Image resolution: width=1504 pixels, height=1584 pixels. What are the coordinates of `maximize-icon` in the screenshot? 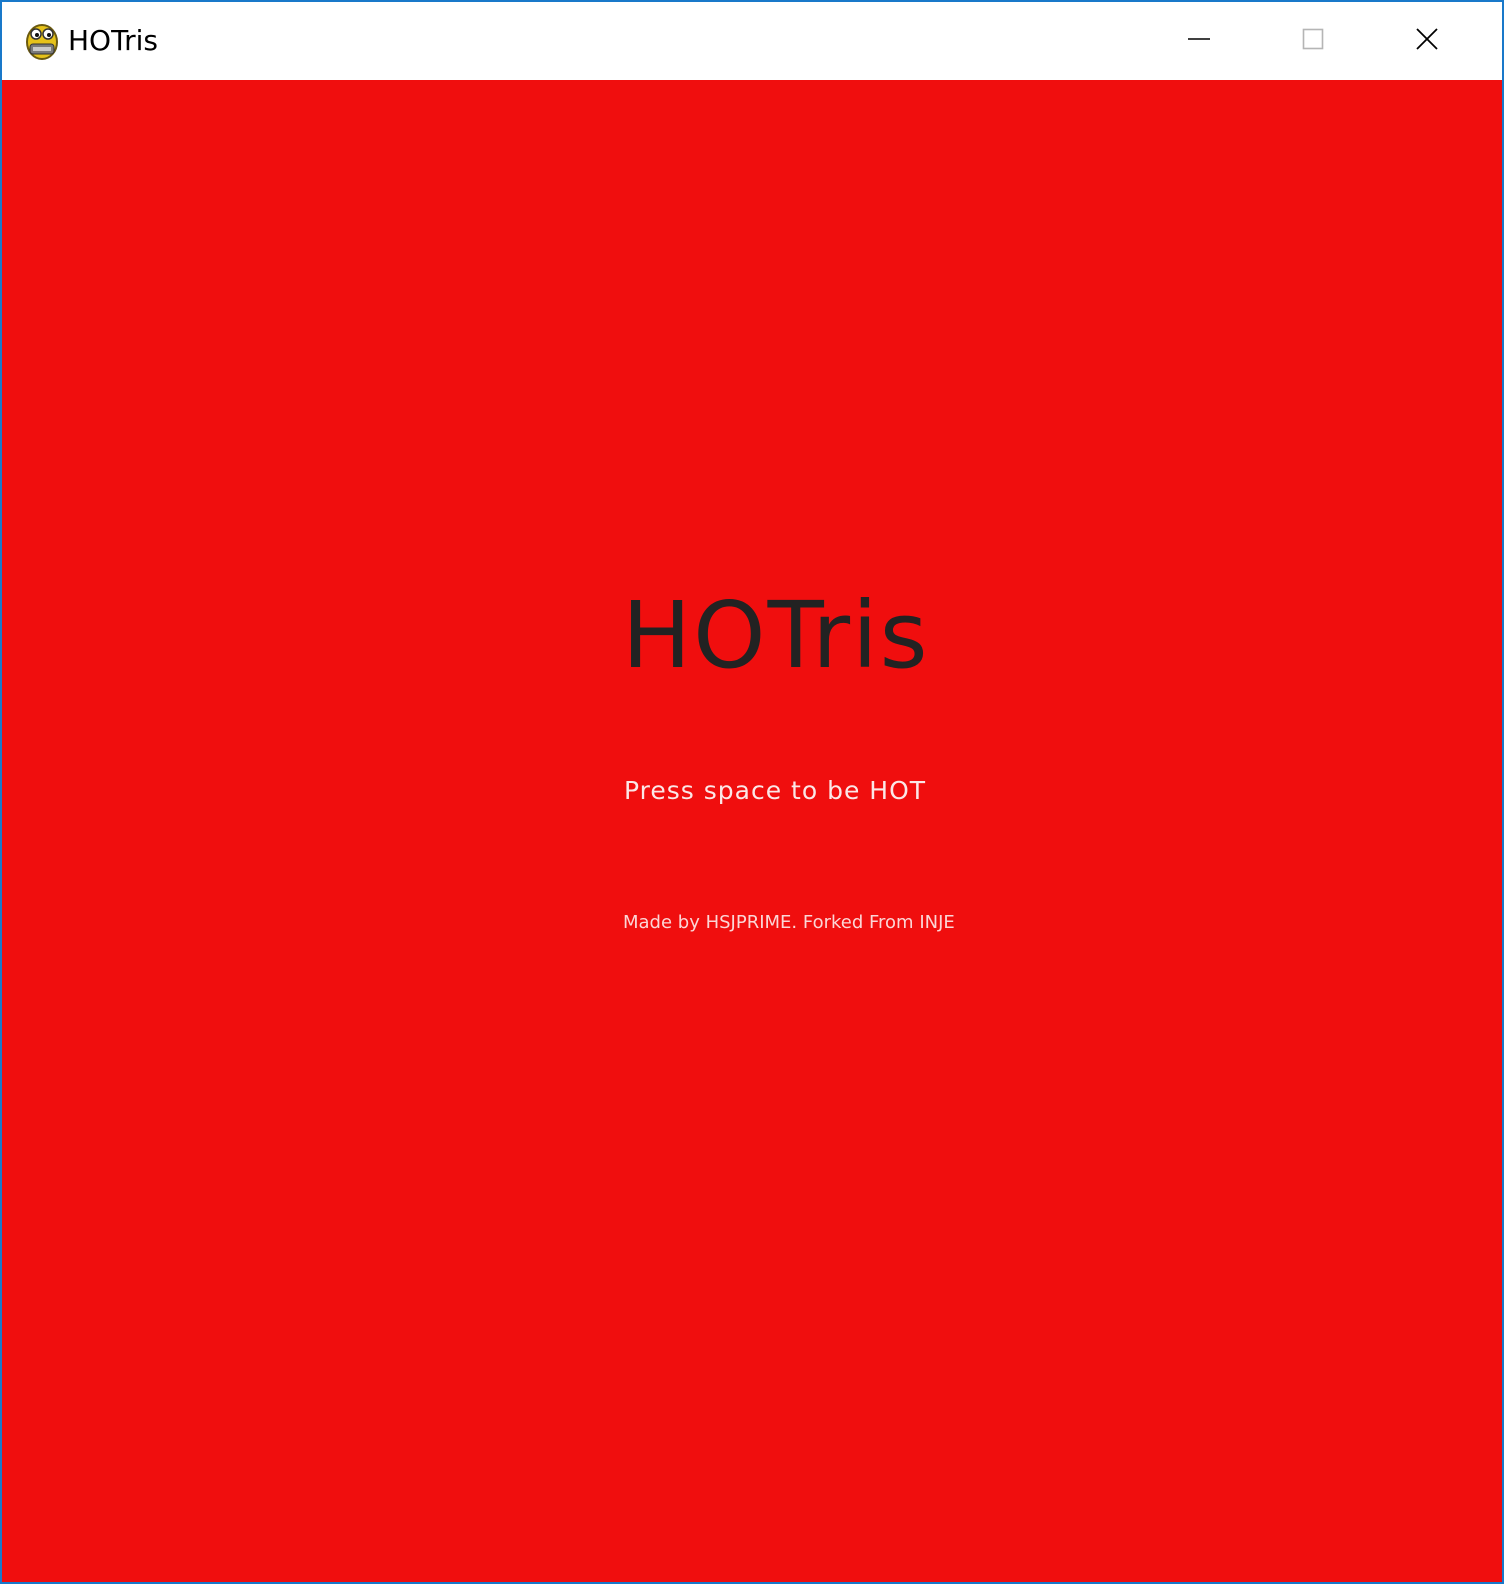 It's located at (1313, 41).